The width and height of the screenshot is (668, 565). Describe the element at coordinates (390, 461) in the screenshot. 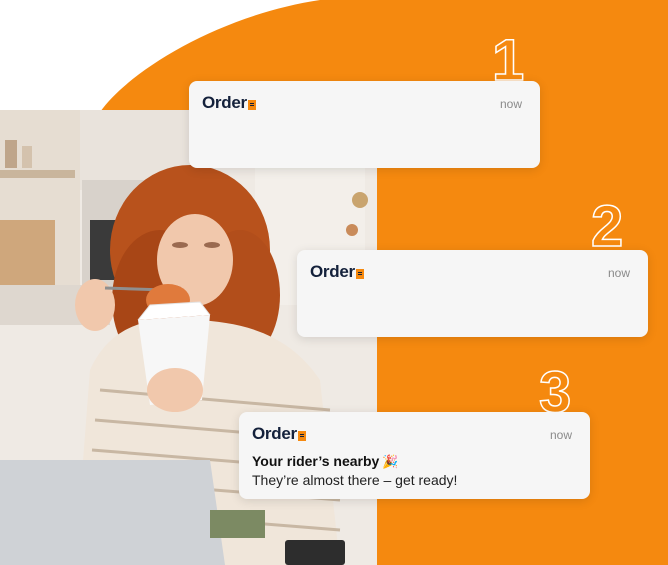

I see `party-popper-icon: 🎉` at that location.